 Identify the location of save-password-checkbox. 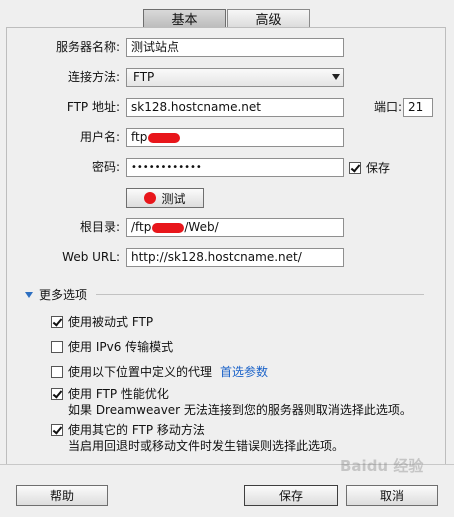
(355, 168).